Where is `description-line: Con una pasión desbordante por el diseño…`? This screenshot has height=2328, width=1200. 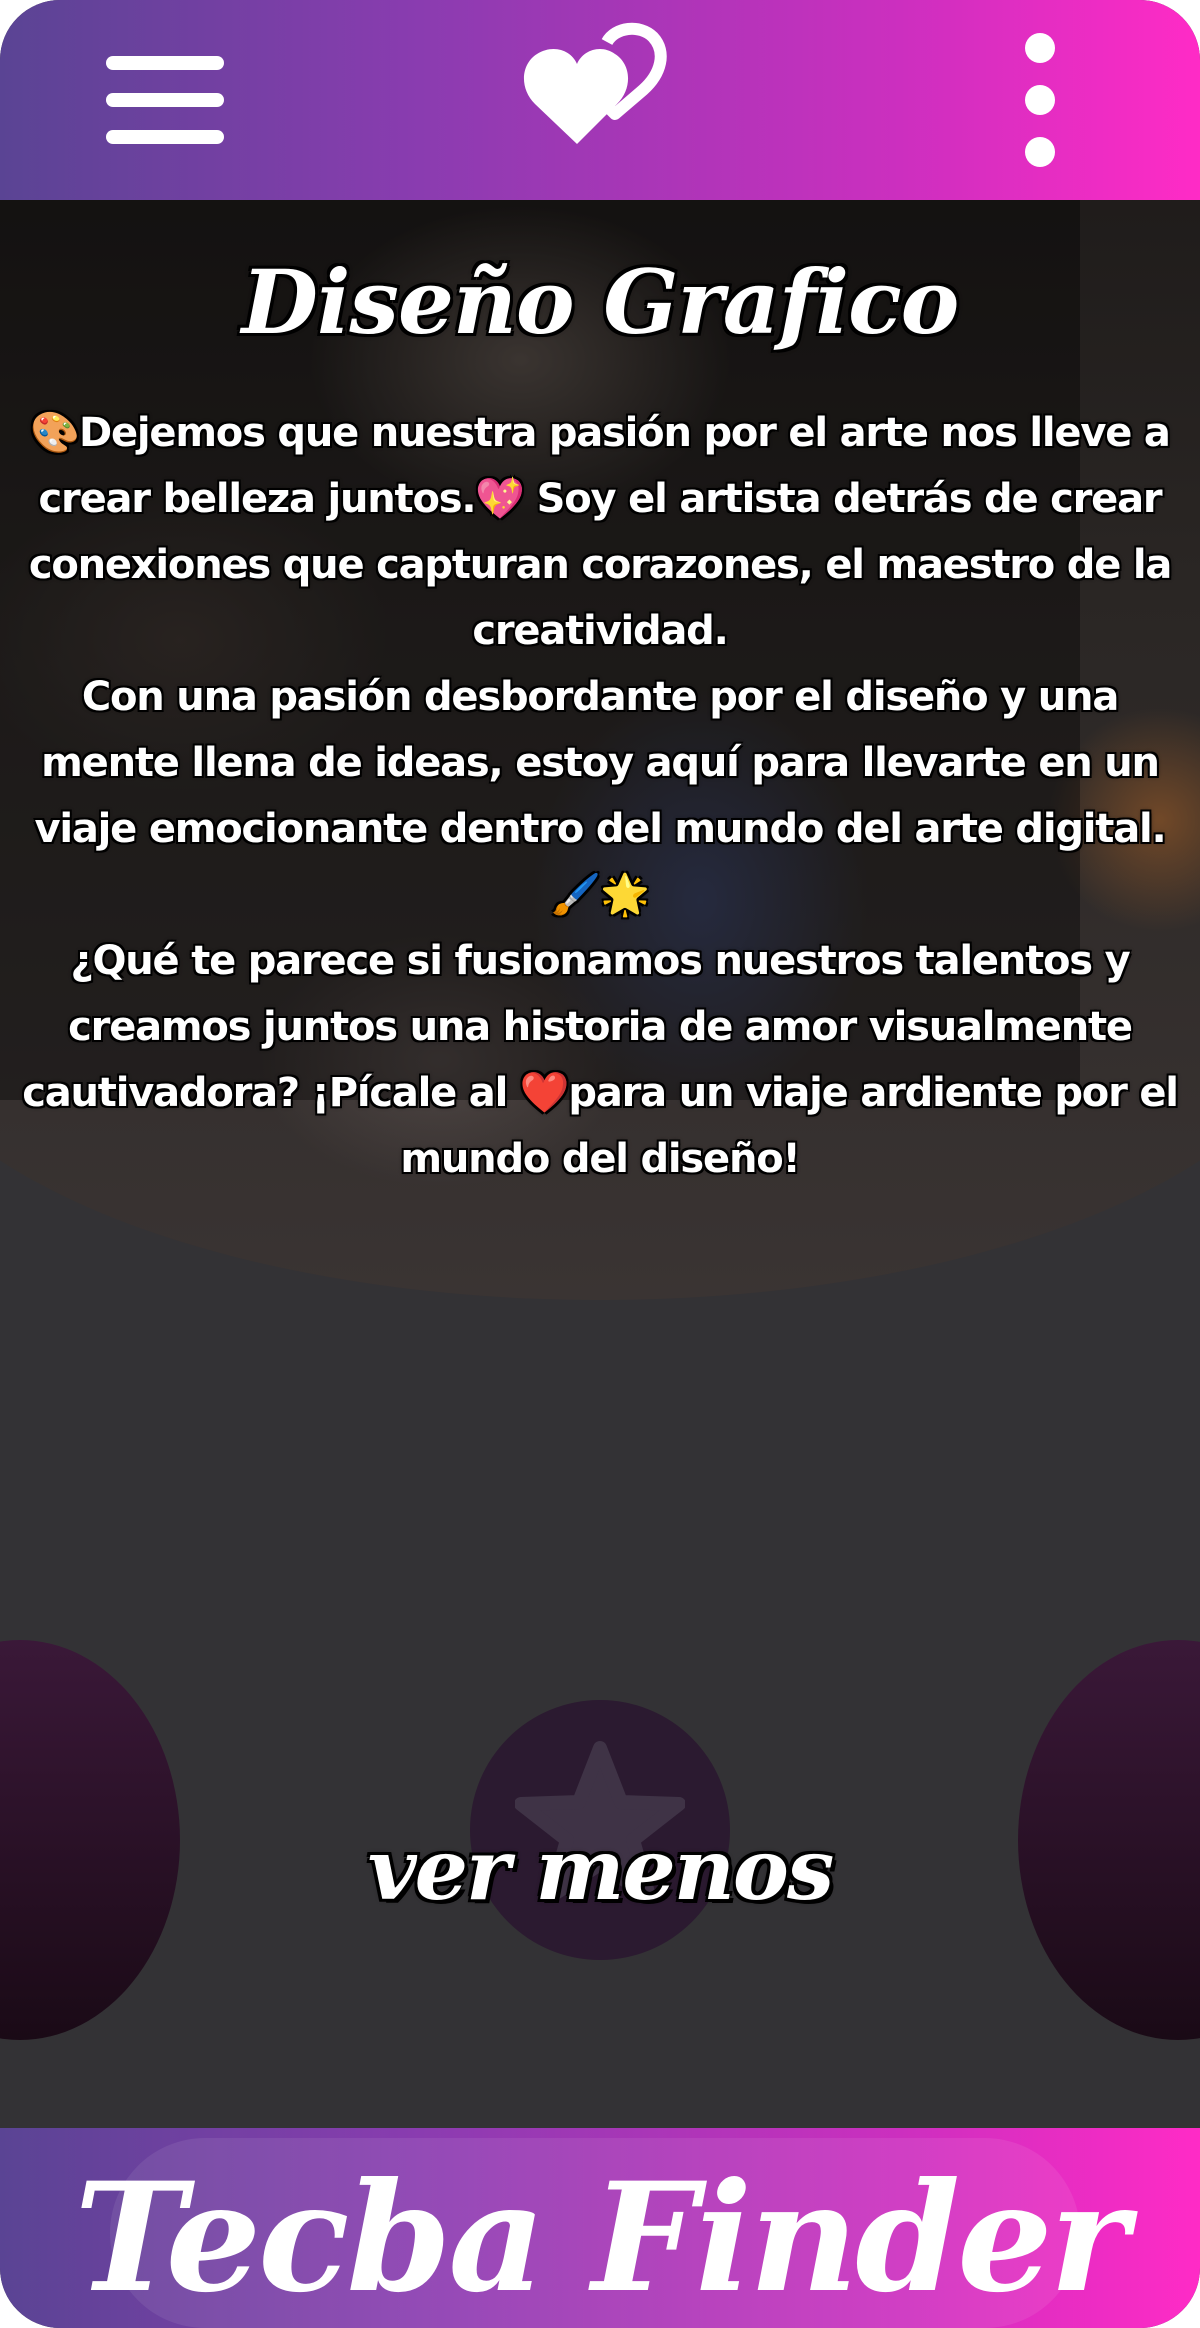 description-line: Con una pasión desbordante por el diseño… is located at coordinates (600, 697).